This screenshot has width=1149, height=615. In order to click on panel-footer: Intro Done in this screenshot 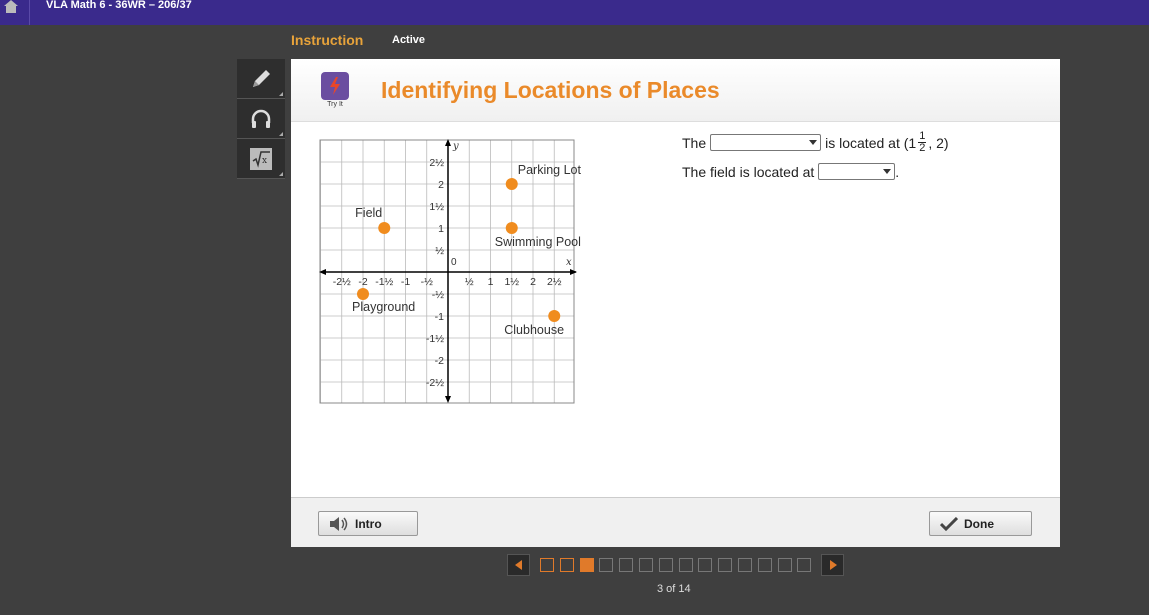, I will do `click(675, 522)`.